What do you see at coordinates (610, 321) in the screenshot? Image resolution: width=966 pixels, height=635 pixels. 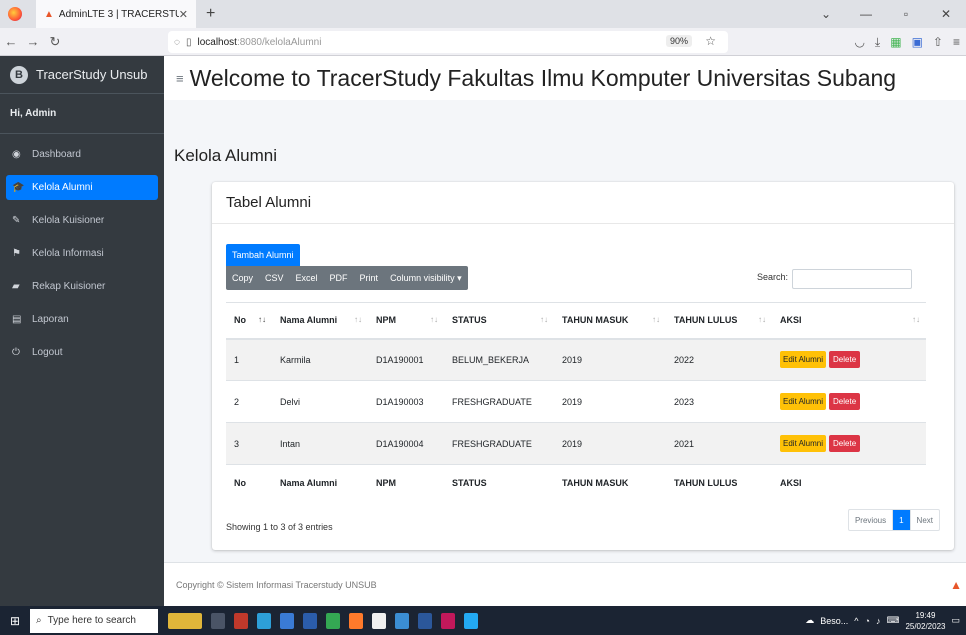 I see `column-header-tahun-masuk: TAHUN MASUK ↑↓` at bounding box center [610, 321].